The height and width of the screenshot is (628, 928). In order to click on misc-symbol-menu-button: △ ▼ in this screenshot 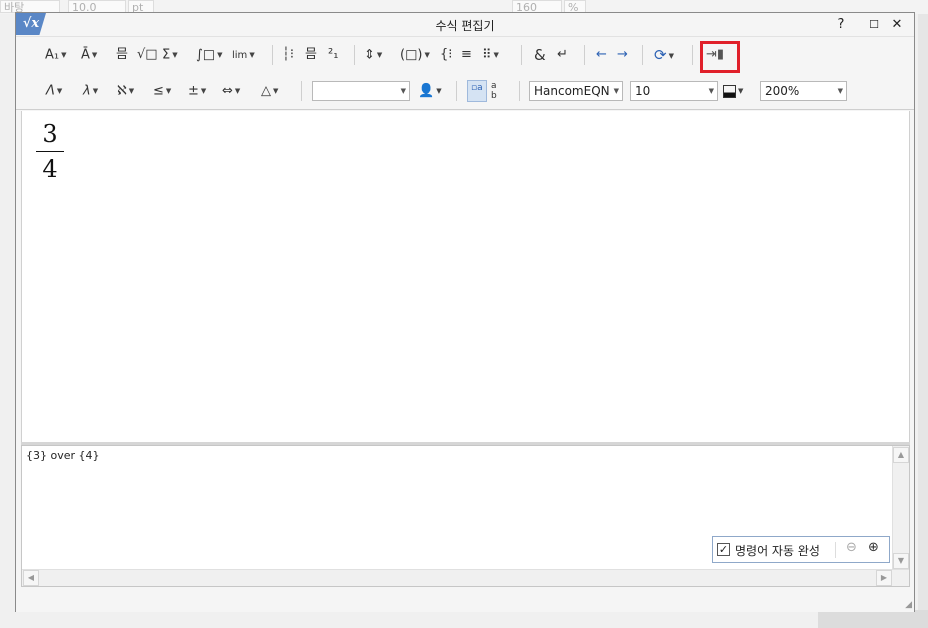, I will do `click(269, 91)`.